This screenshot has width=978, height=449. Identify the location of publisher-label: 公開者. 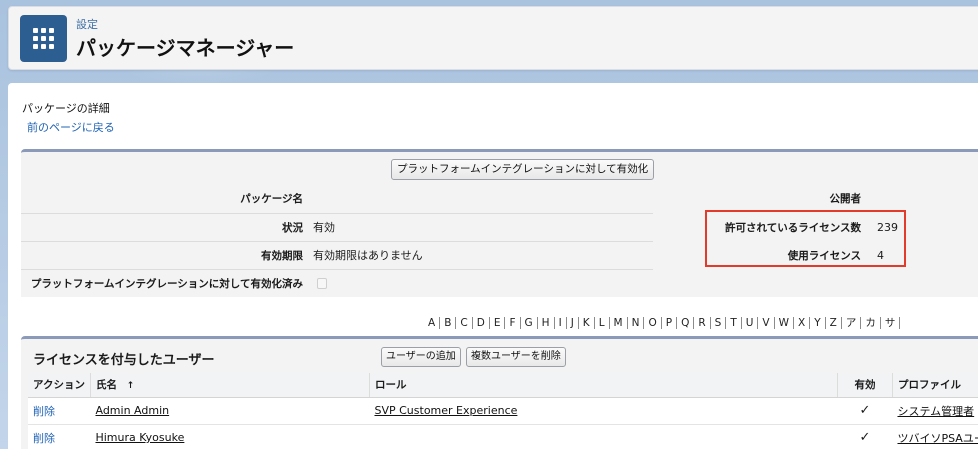
(845, 199).